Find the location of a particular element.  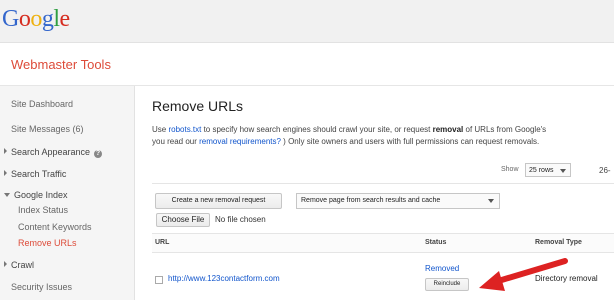

sidebar-item-label: Index Status is located at coordinates (43, 210).